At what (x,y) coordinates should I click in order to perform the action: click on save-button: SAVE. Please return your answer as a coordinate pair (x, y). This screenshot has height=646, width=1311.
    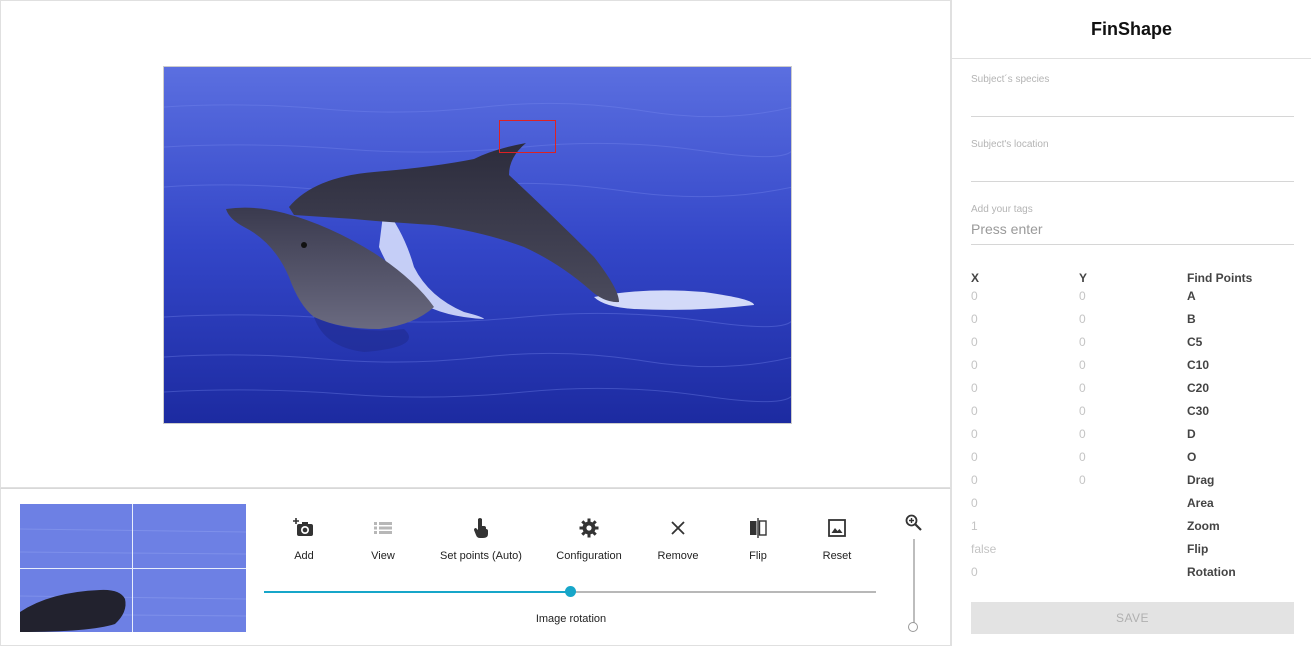
    Looking at the image, I should click on (1132, 618).